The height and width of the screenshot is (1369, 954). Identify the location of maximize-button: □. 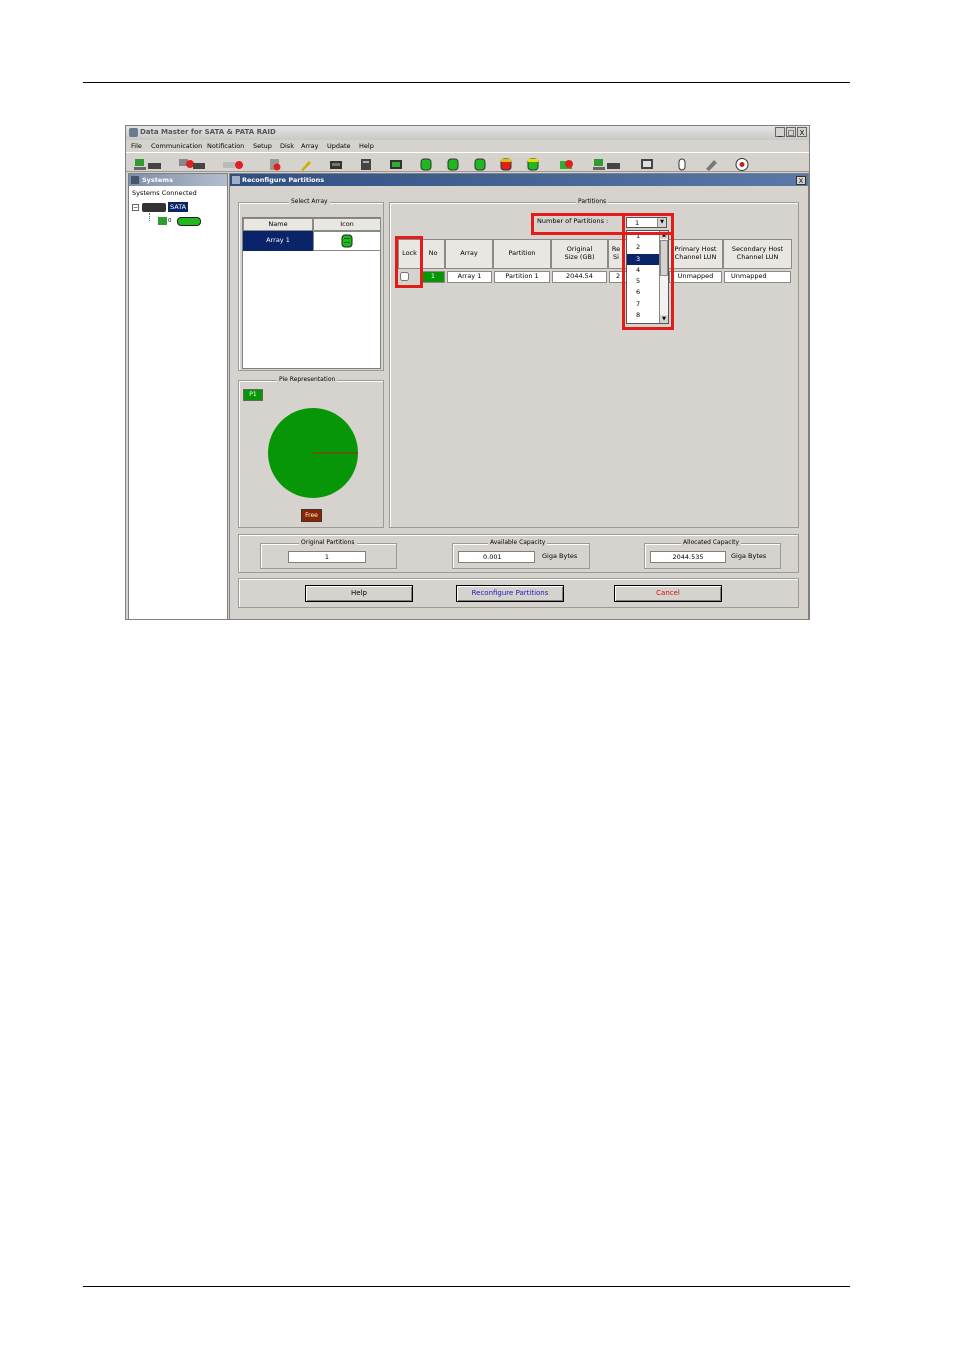
(791, 132).